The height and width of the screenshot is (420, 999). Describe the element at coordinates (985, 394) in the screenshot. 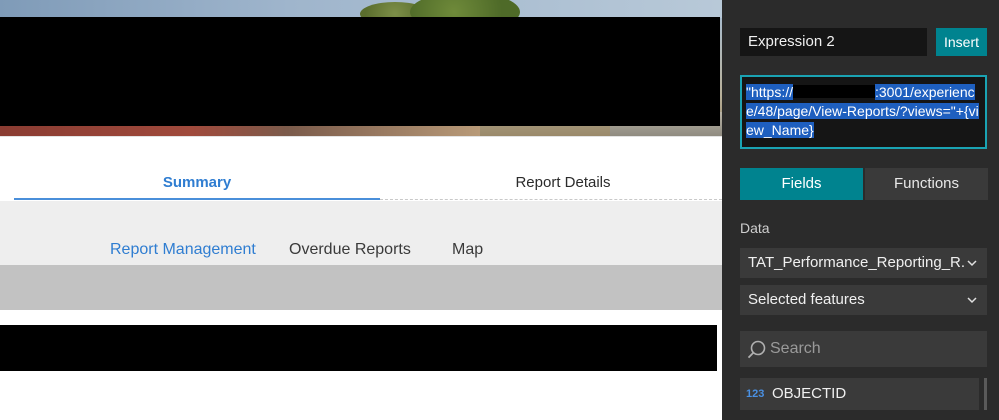

I see `field-list-scrollbar` at that location.